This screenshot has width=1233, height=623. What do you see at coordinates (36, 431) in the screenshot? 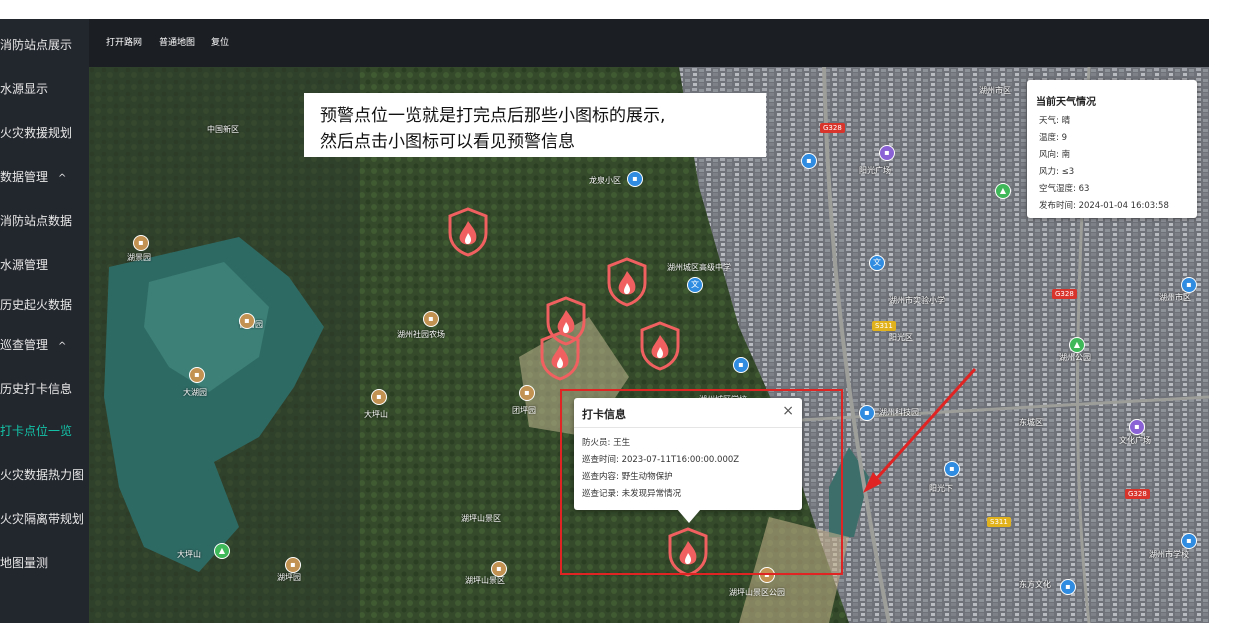
I see `sidebar-item-label: 打卡点位一览` at bounding box center [36, 431].